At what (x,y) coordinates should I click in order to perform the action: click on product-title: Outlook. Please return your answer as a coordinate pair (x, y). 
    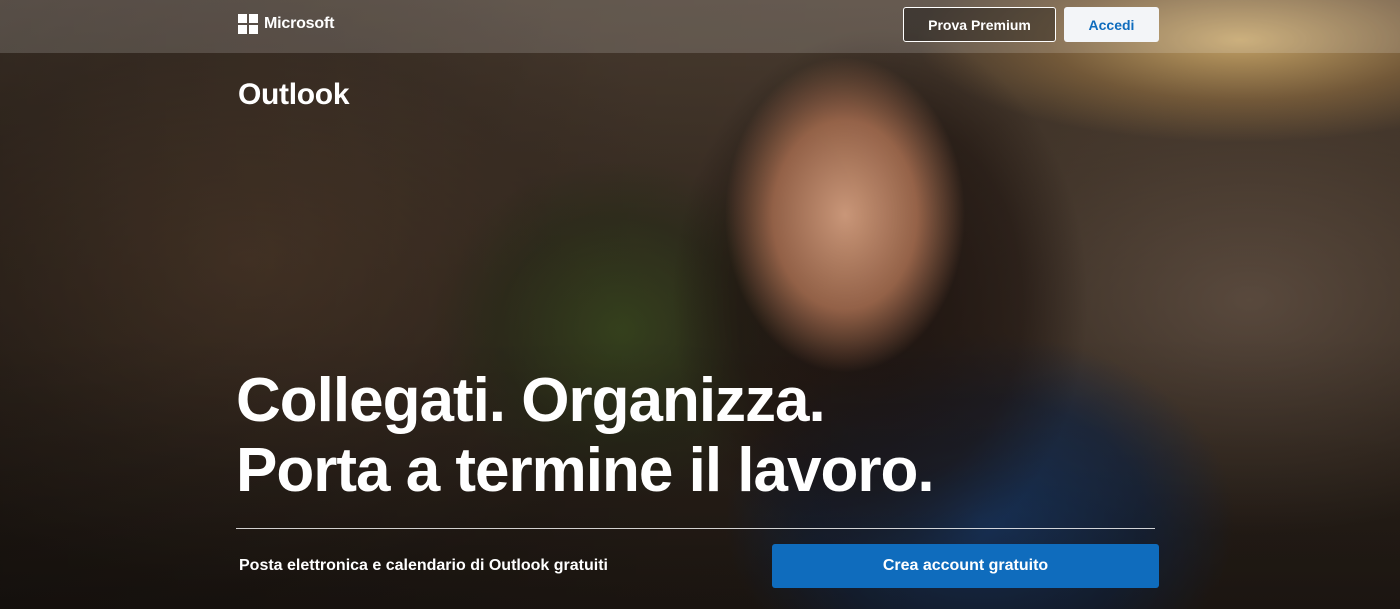
    Looking at the image, I should click on (294, 94).